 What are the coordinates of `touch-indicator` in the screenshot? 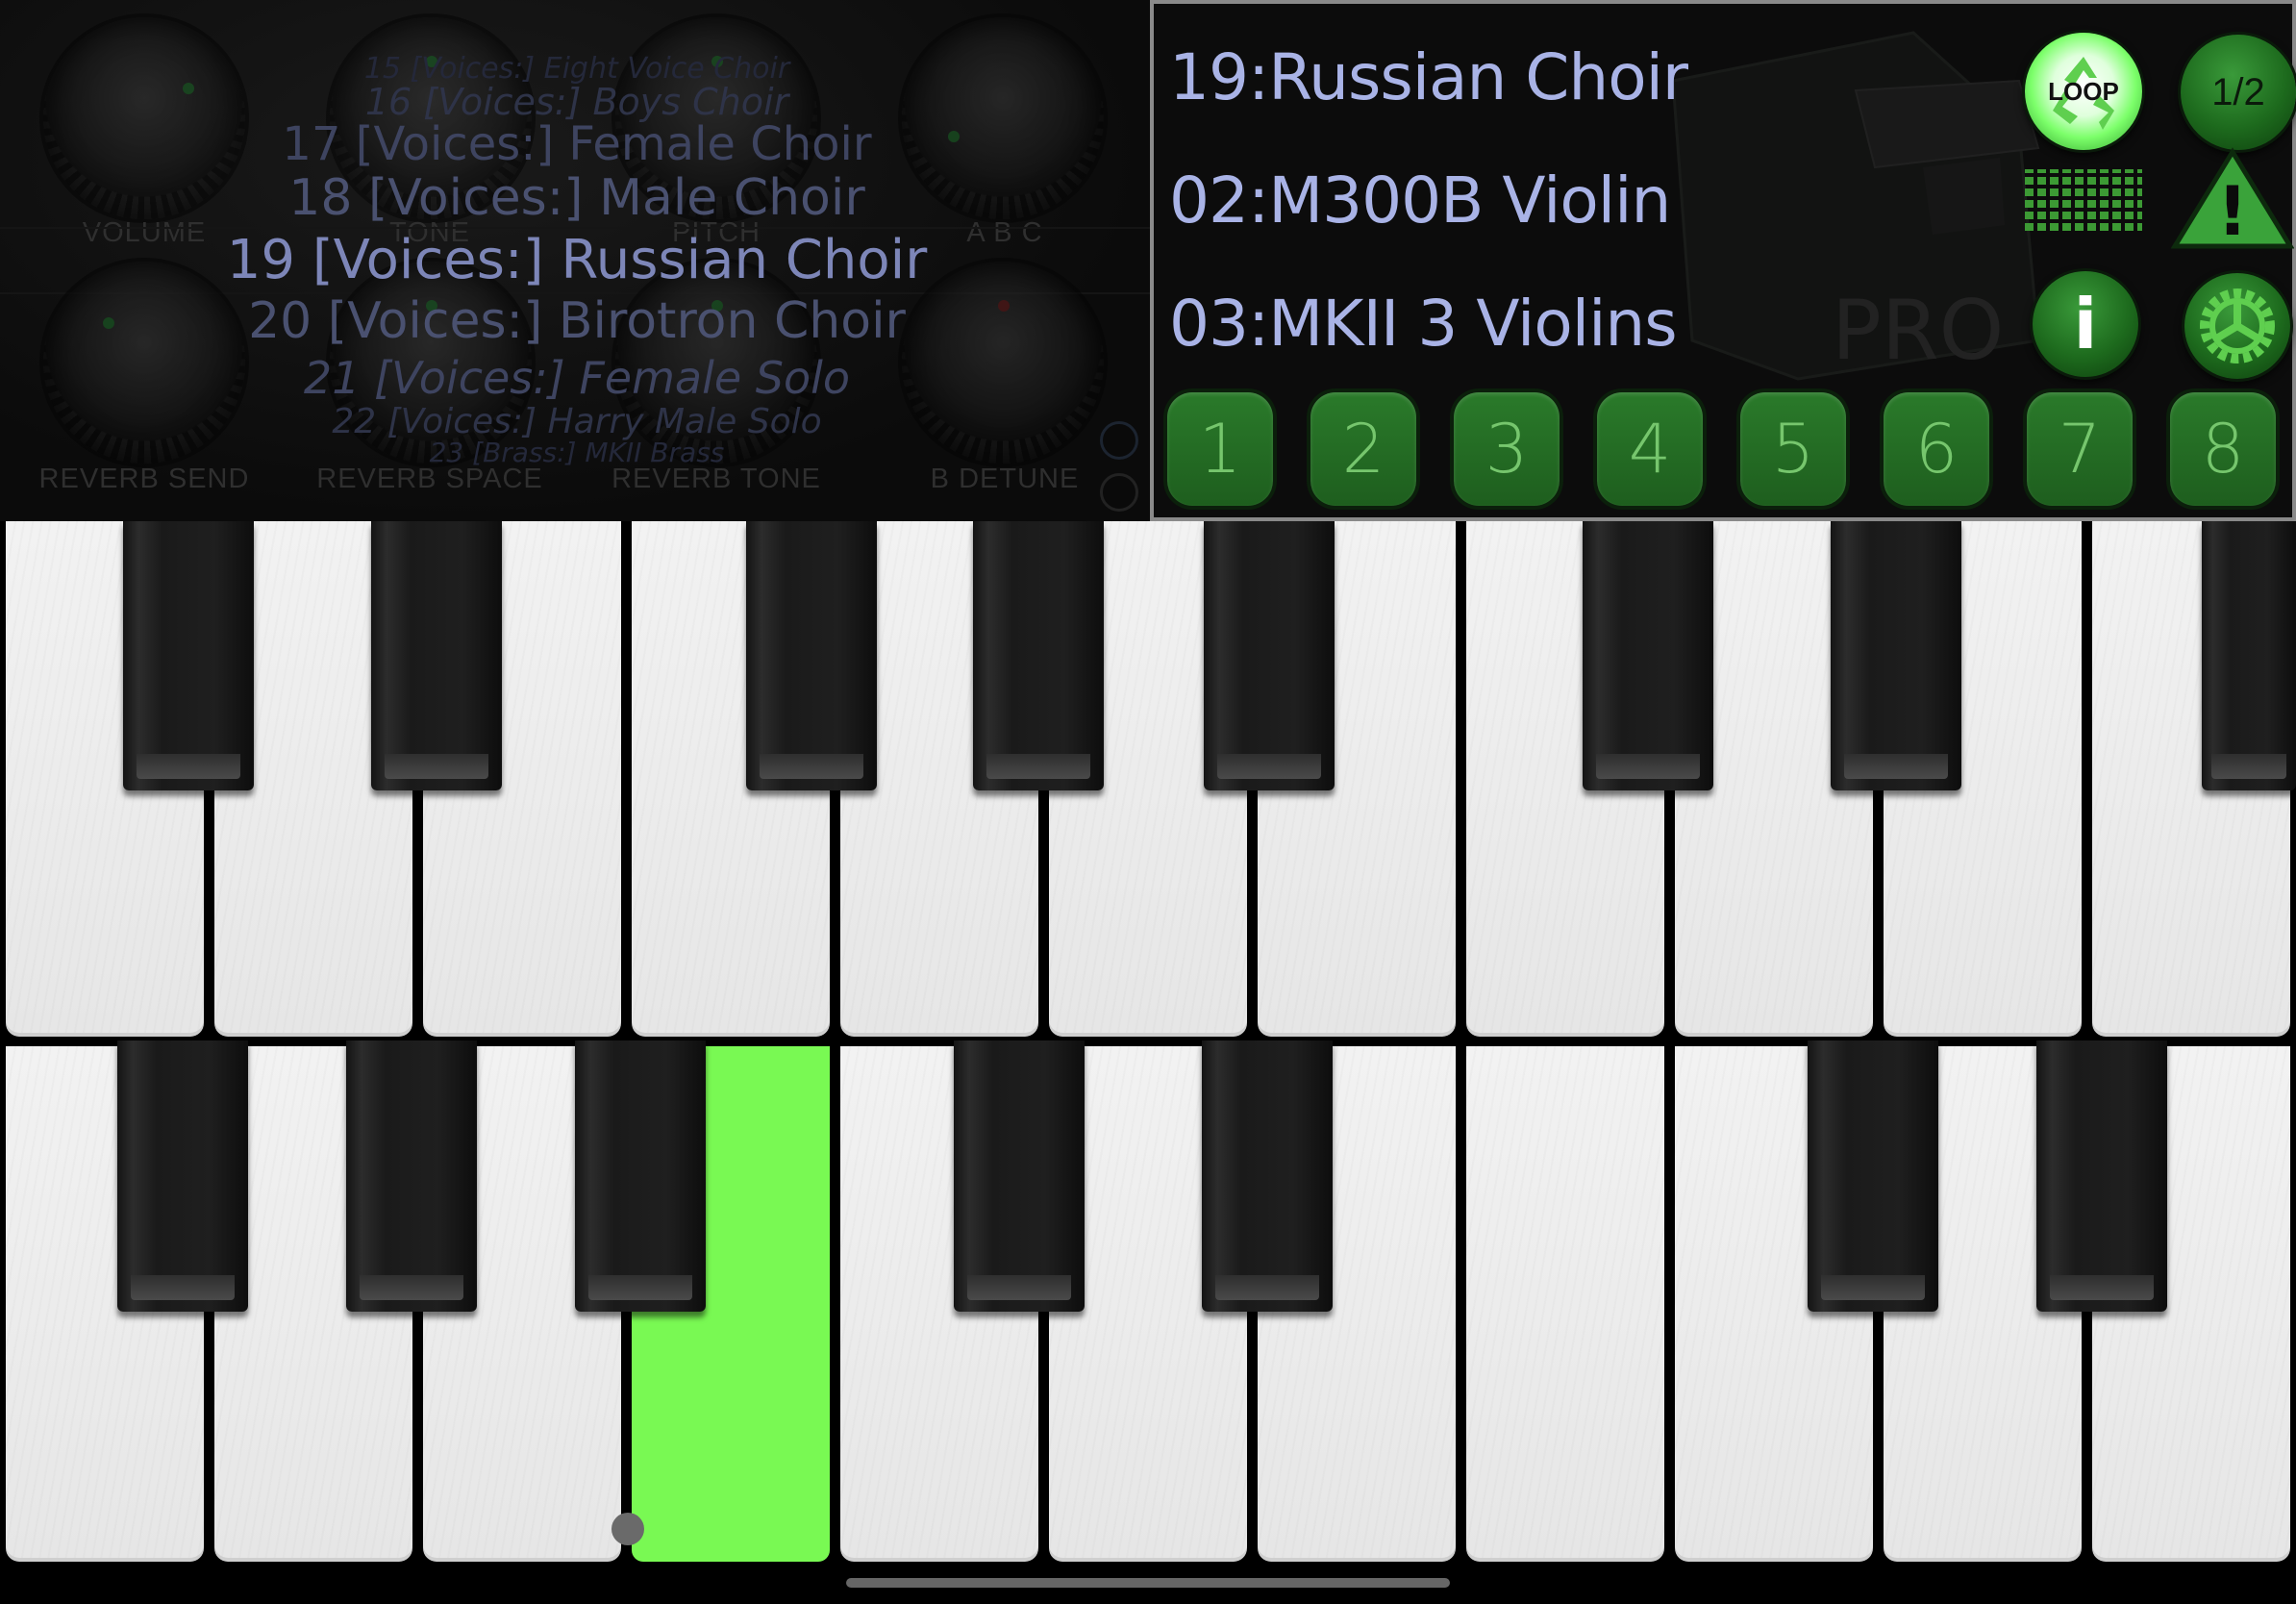 It's located at (627, 1529).